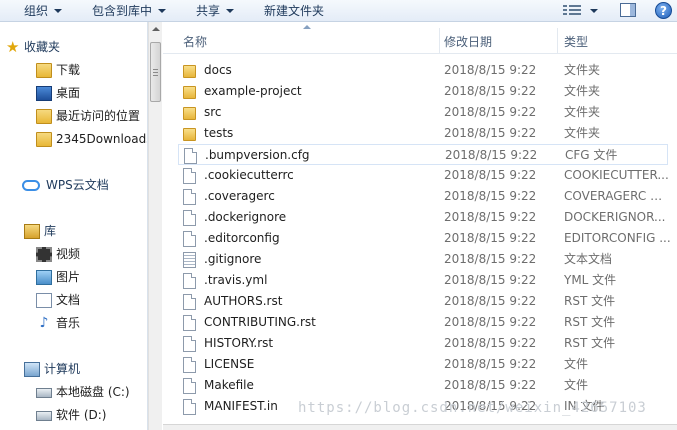  I want to click on share-label: 共享, so click(208, 11).